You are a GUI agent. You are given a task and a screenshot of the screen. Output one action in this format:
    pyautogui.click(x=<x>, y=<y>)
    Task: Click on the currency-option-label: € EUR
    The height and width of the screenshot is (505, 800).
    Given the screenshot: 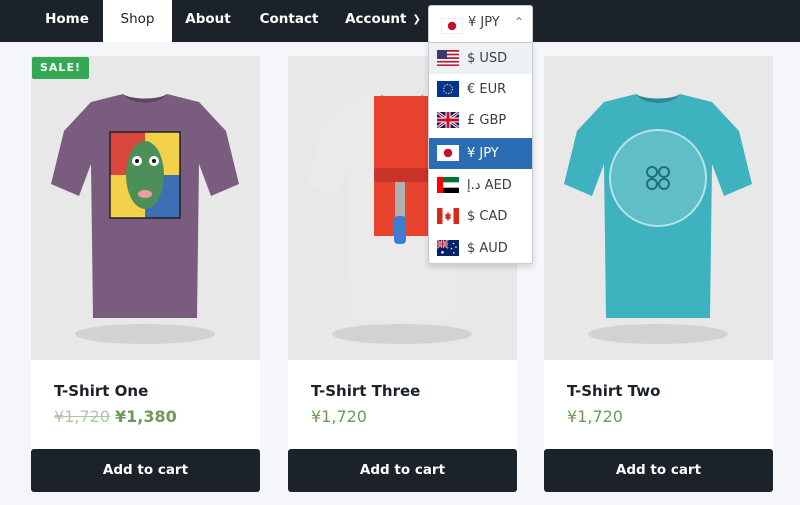 What is the action you would take?
    pyautogui.click(x=487, y=89)
    